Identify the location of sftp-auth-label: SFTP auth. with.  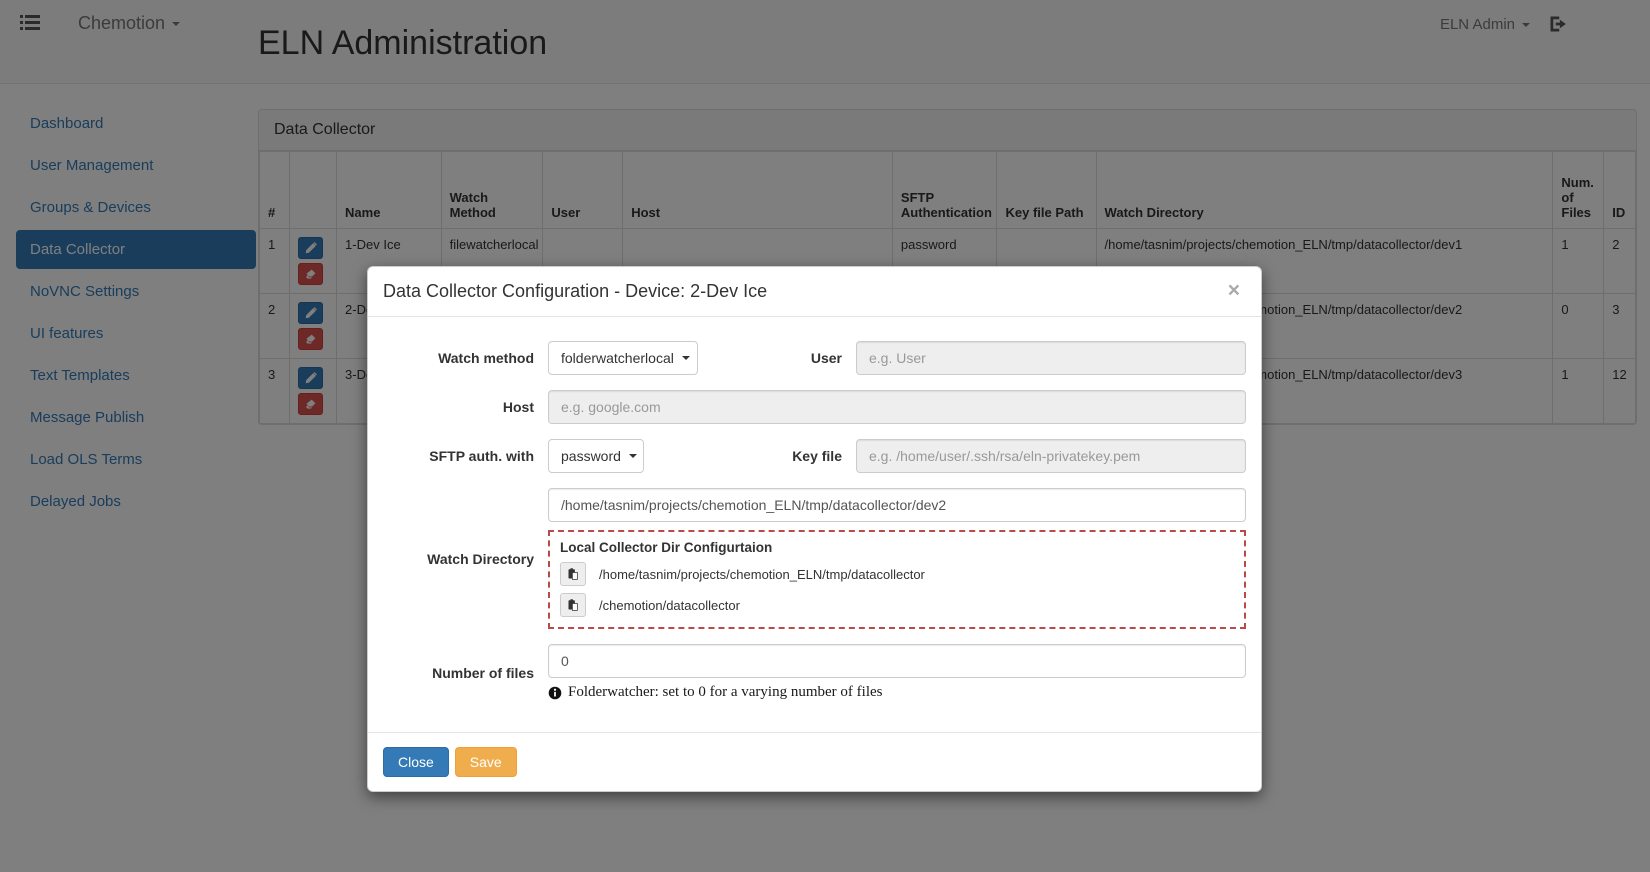
(481, 456).